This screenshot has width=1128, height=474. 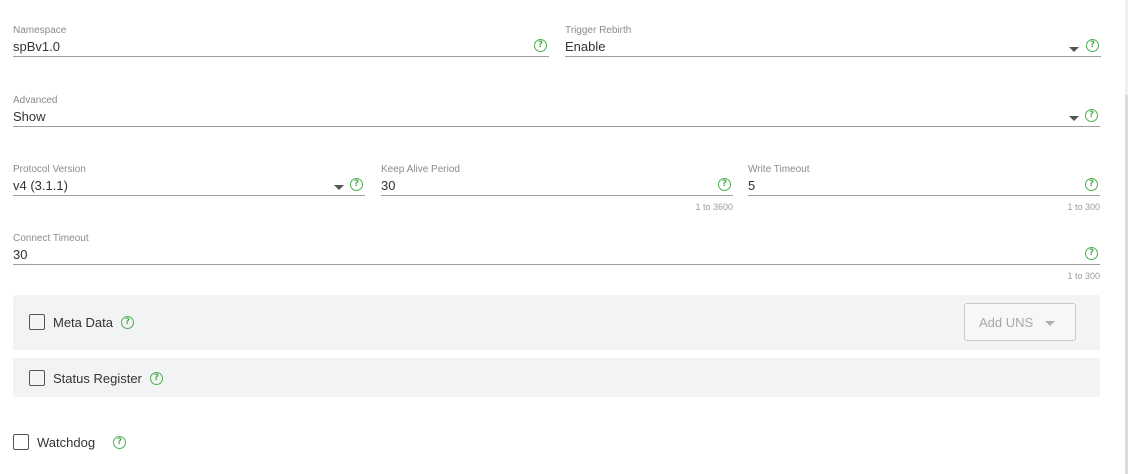 What do you see at coordinates (779, 169) in the screenshot?
I see `write-timeout-label: Write Timeout` at bounding box center [779, 169].